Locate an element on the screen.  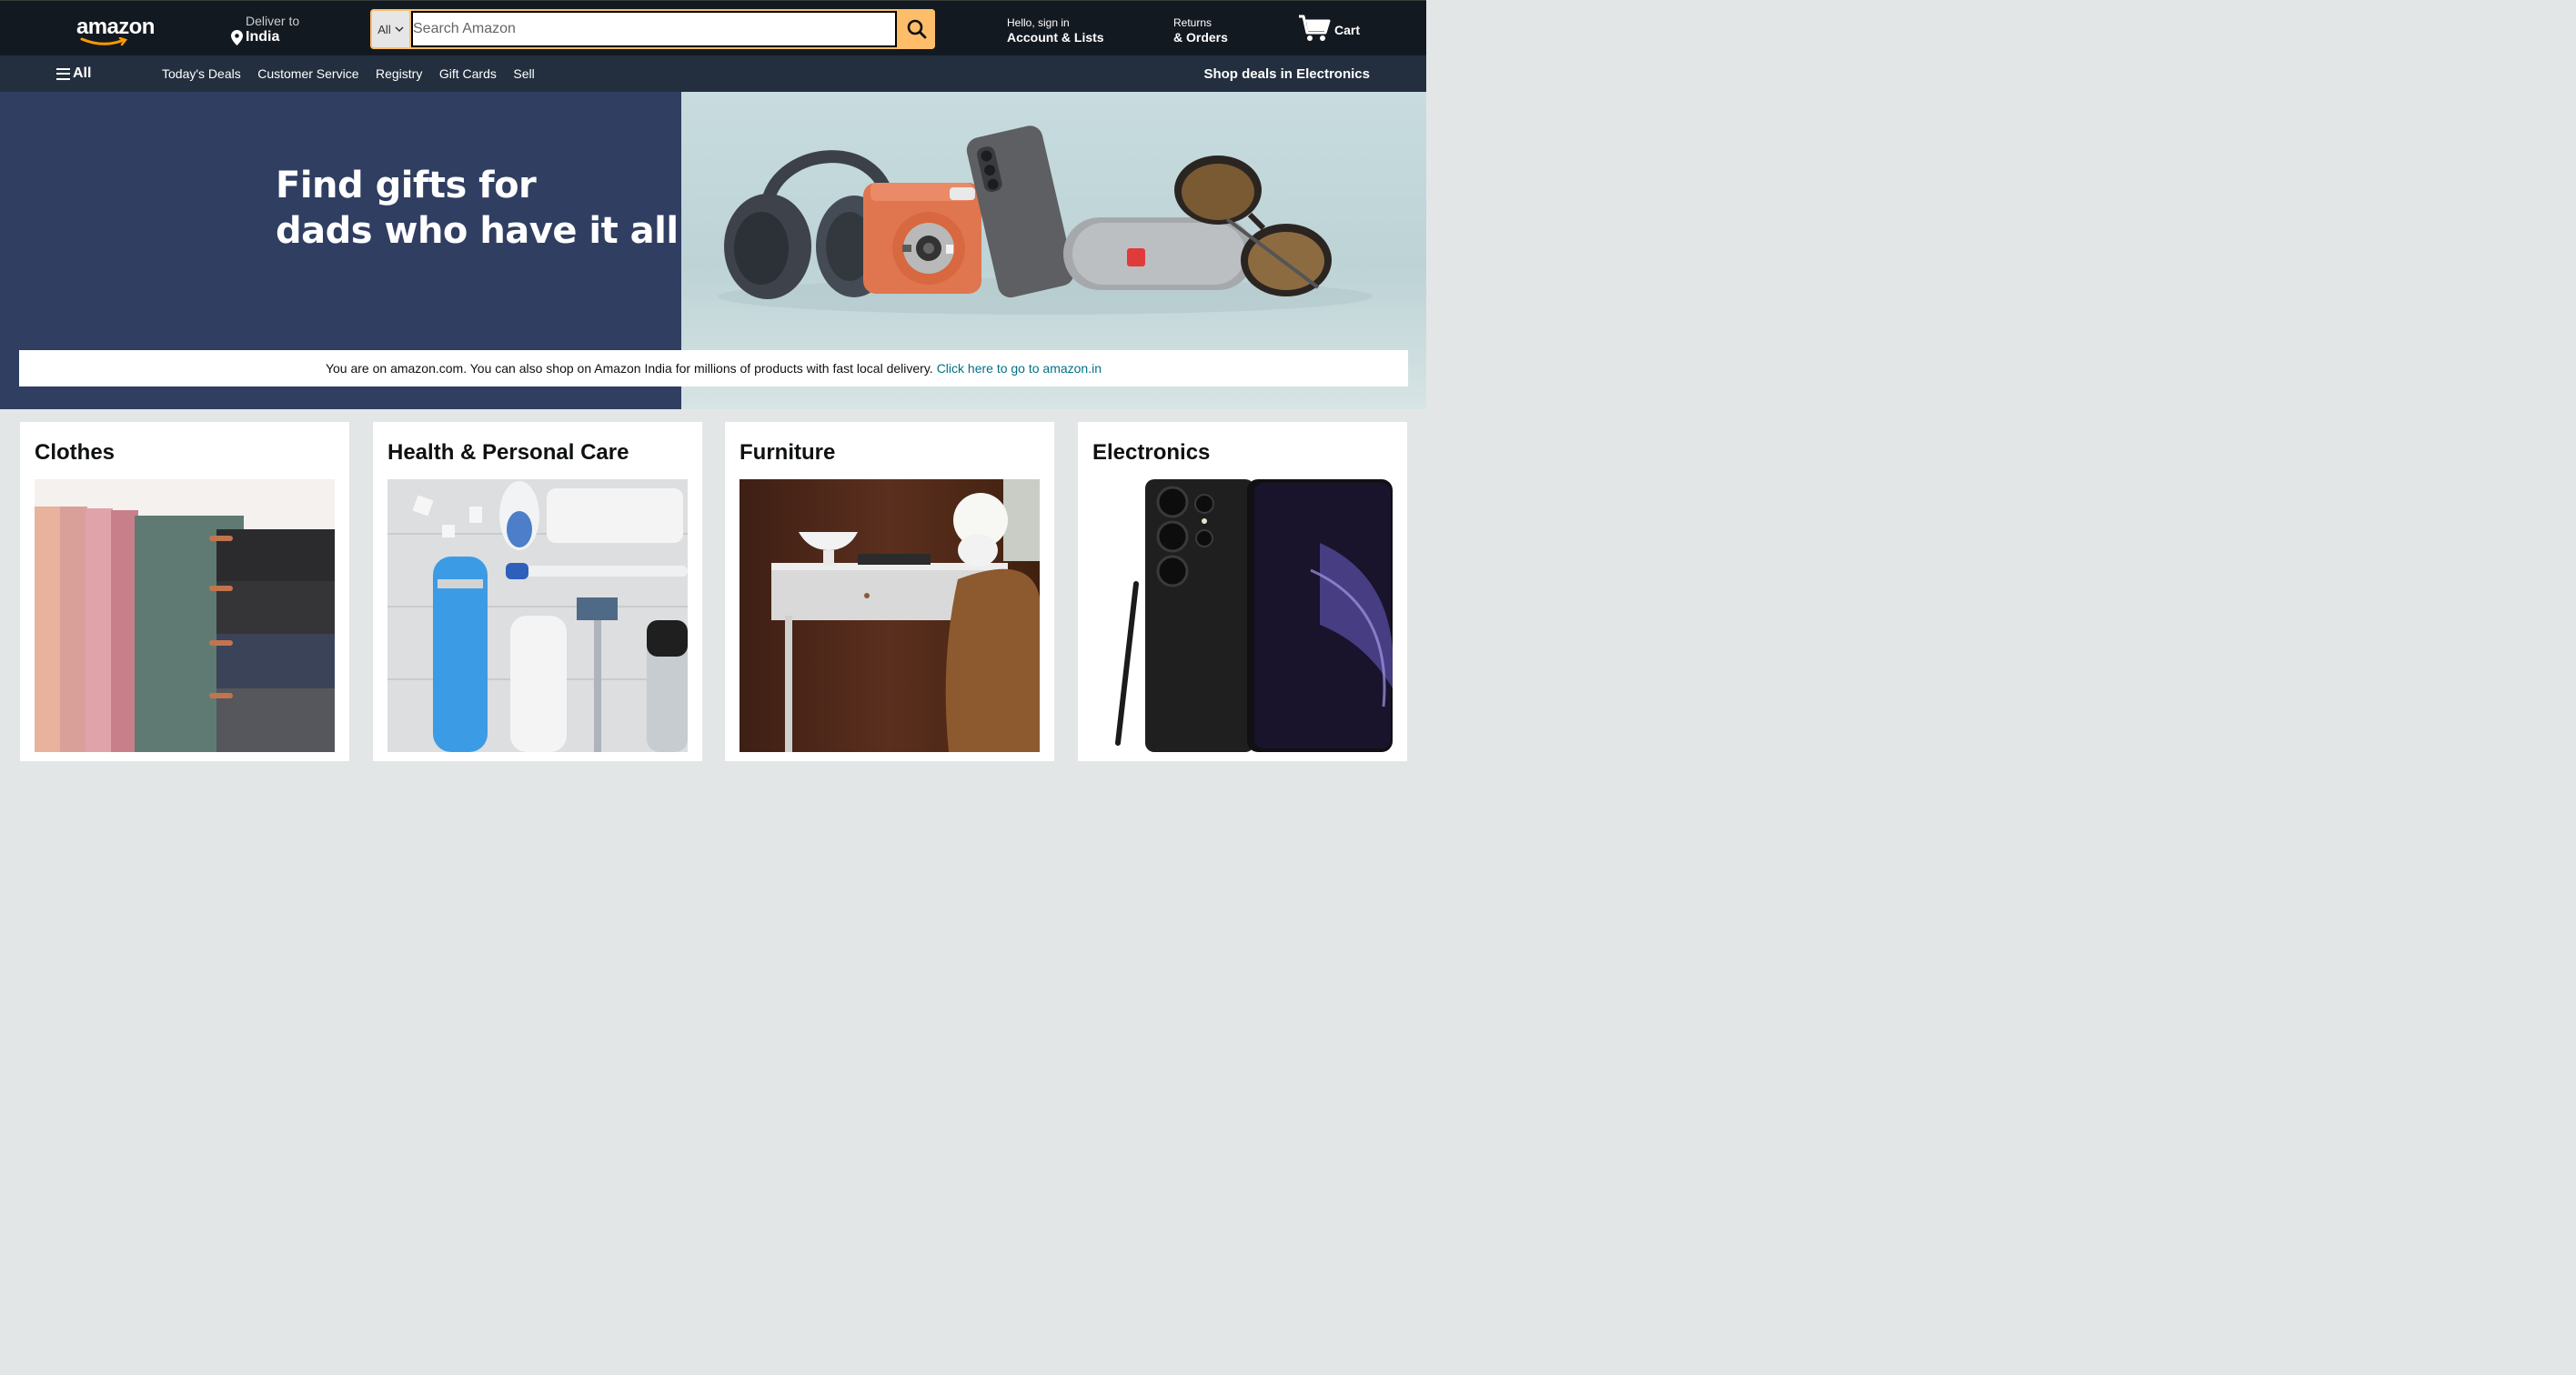
cart-link: Cart is located at coordinates (1329, 29).